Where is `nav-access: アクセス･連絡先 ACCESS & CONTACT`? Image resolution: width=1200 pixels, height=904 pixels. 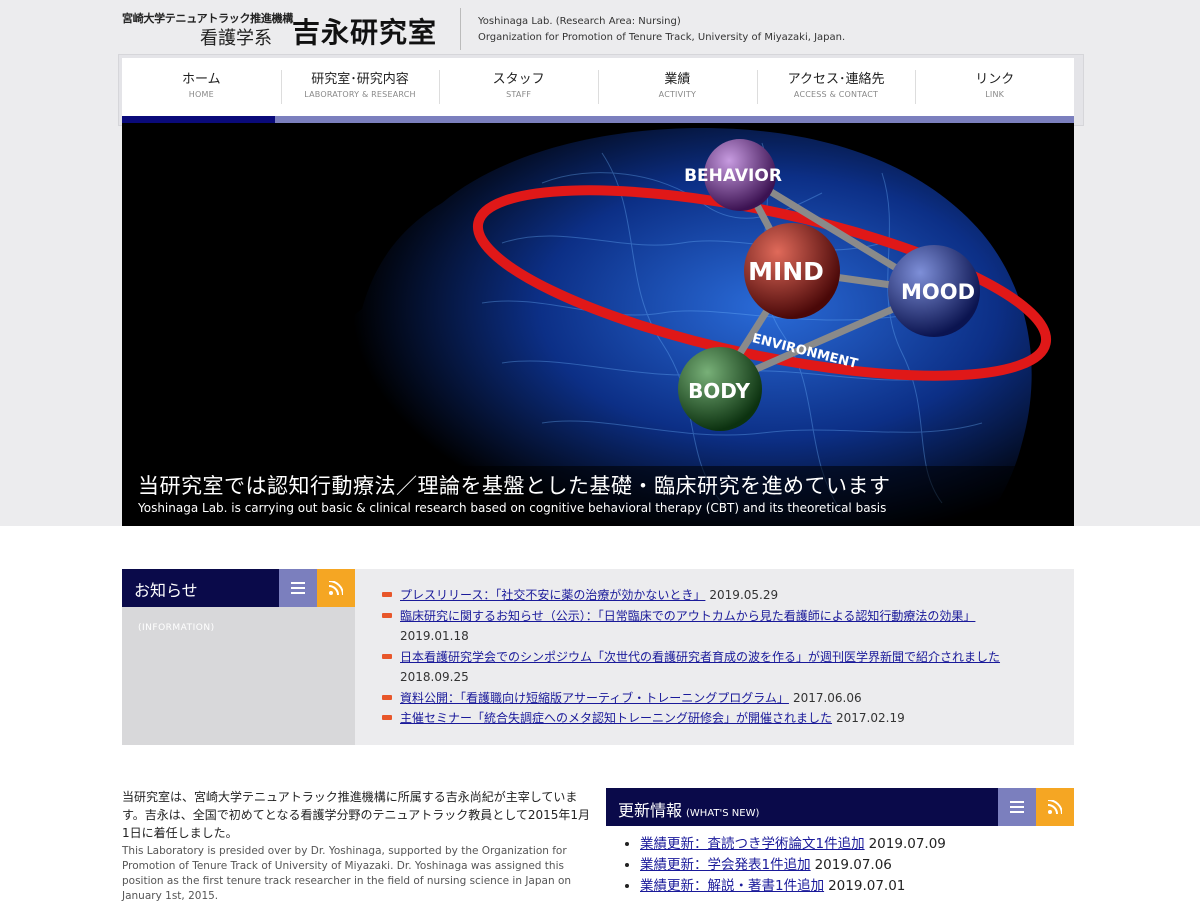 nav-access: アクセス･連絡先 ACCESS & CONTACT is located at coordinates (836, 87).